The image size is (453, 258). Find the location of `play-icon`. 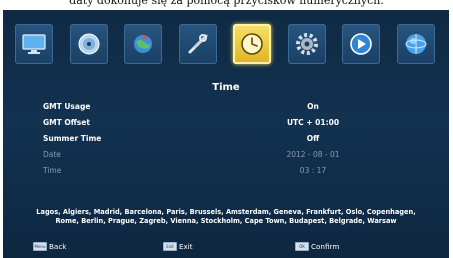

play-icon is located at coordinates (361, 44).